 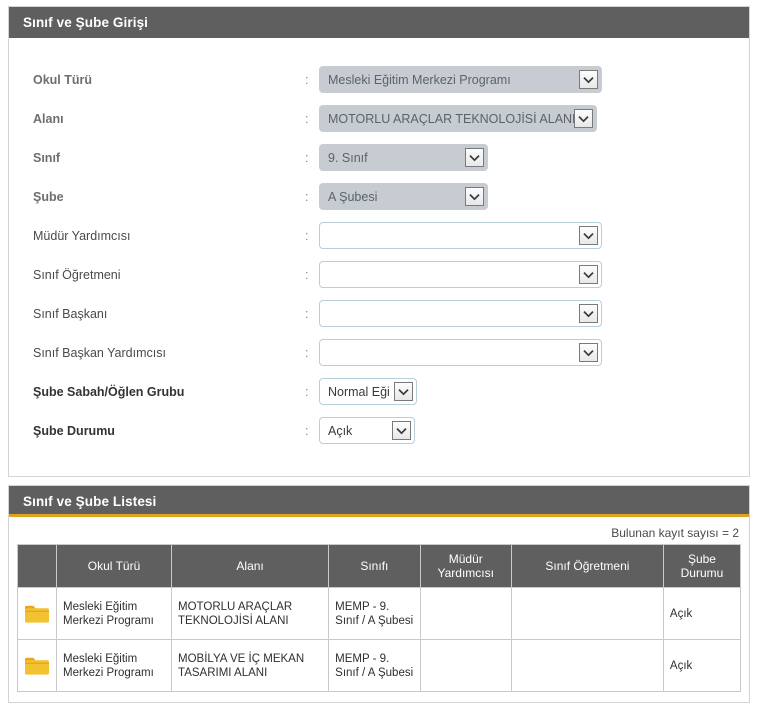 I want to click on select-ube-durumu: Açık, so click(x=367, y=430).